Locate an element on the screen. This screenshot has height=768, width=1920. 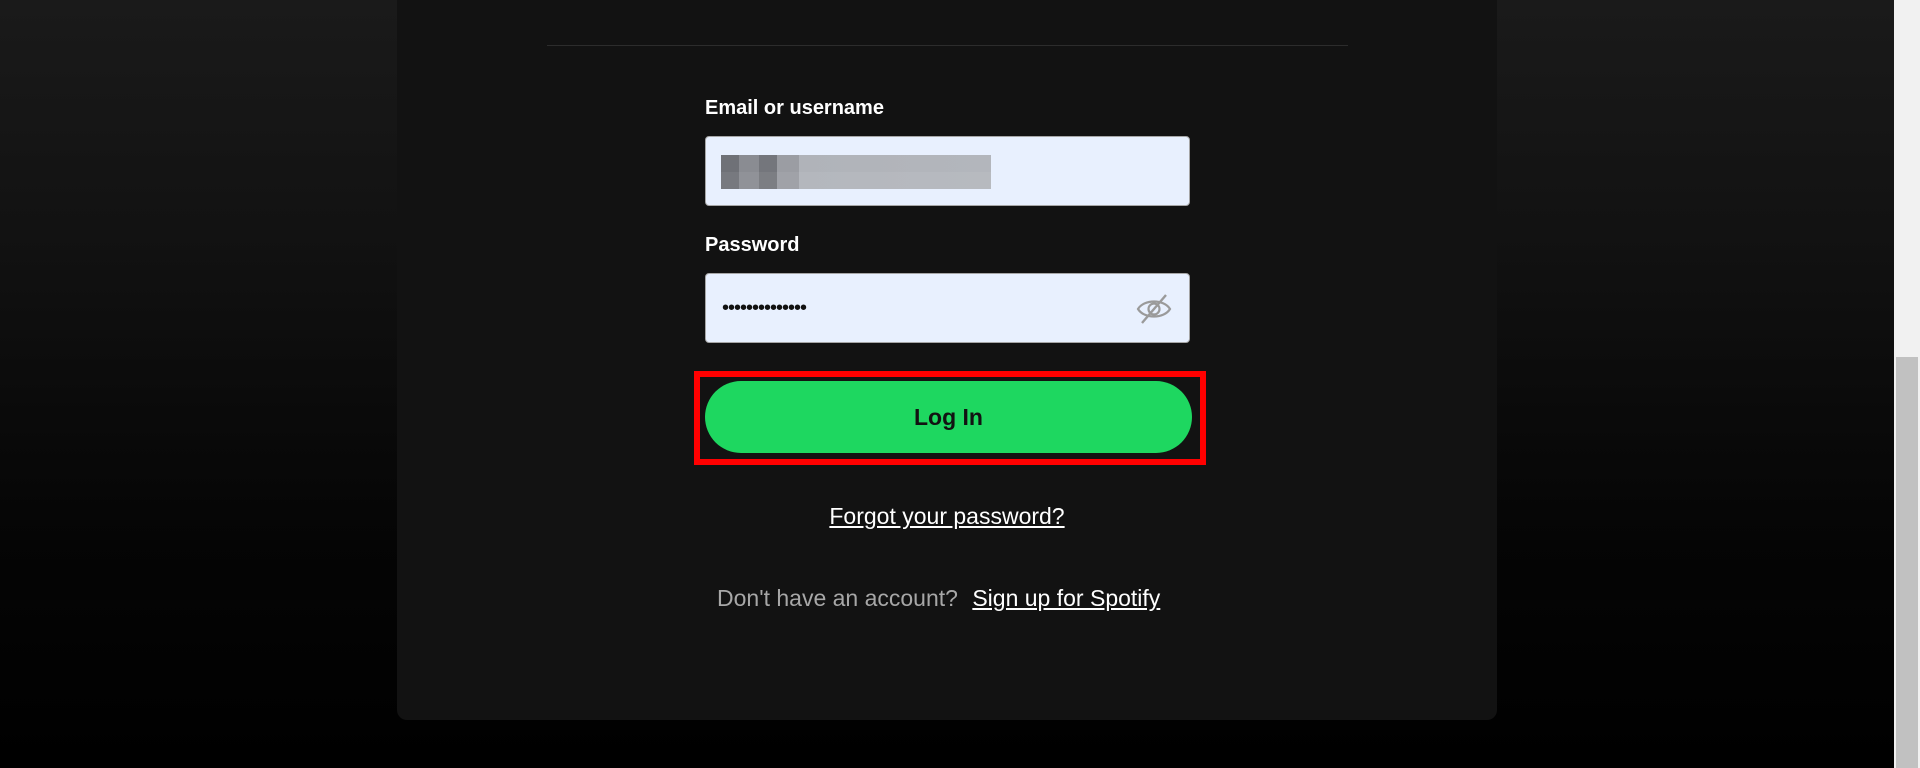
scrollbar-thumb is located at coordinates (1907, 562).